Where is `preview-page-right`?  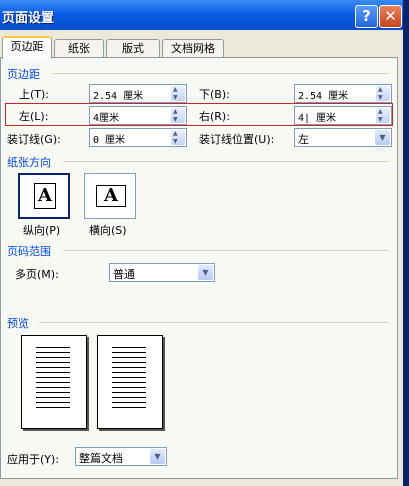
preview-page-right is located at coordinates (130, 382).